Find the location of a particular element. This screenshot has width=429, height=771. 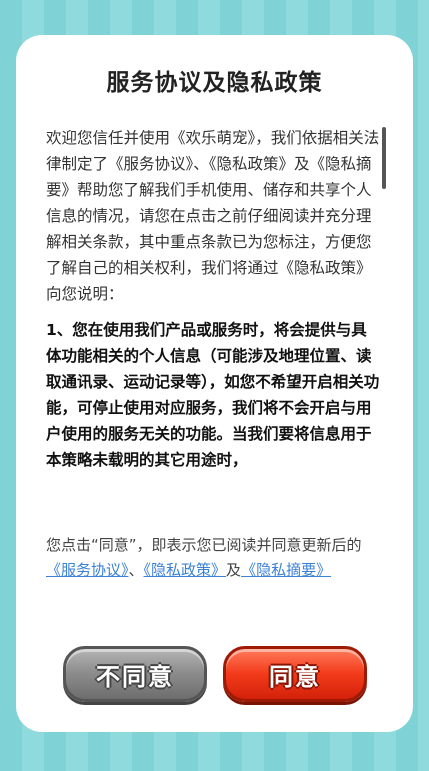

privacy-summary-link: 《隐私摘要》 is located at coordinates (286, 570).